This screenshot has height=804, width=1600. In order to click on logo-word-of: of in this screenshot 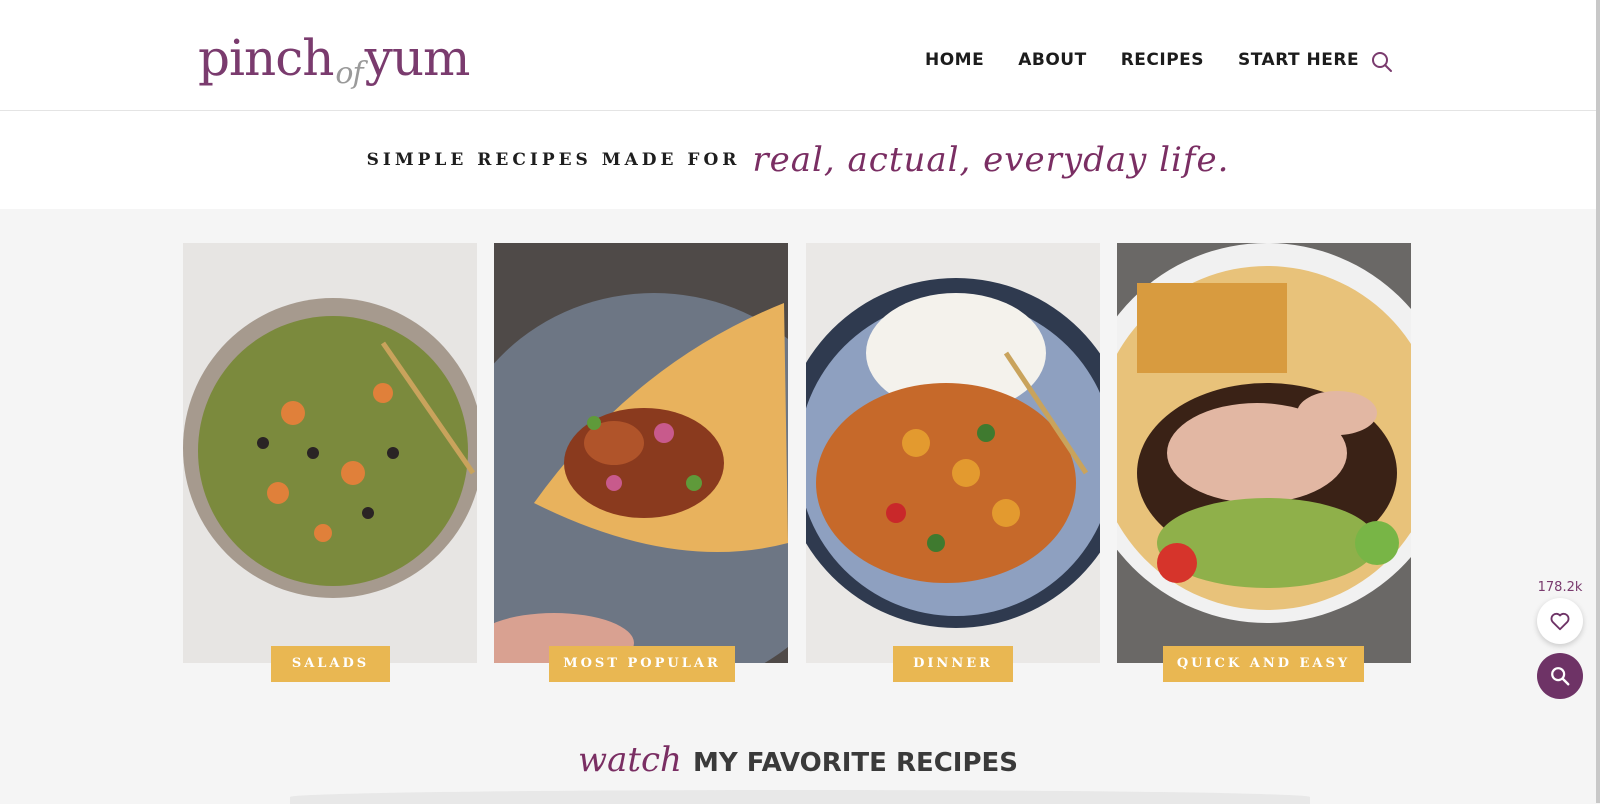, I will do `click(349, 73)`.